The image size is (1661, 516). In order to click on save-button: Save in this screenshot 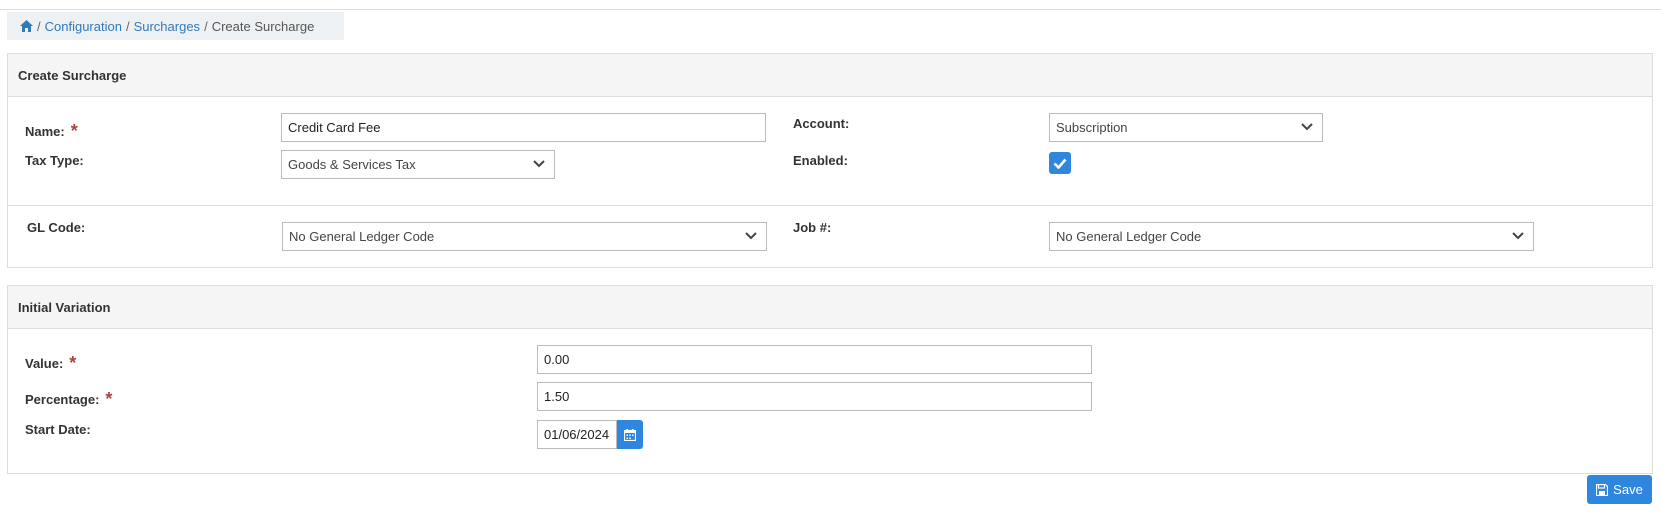, I will do `click(1619, 489)`.